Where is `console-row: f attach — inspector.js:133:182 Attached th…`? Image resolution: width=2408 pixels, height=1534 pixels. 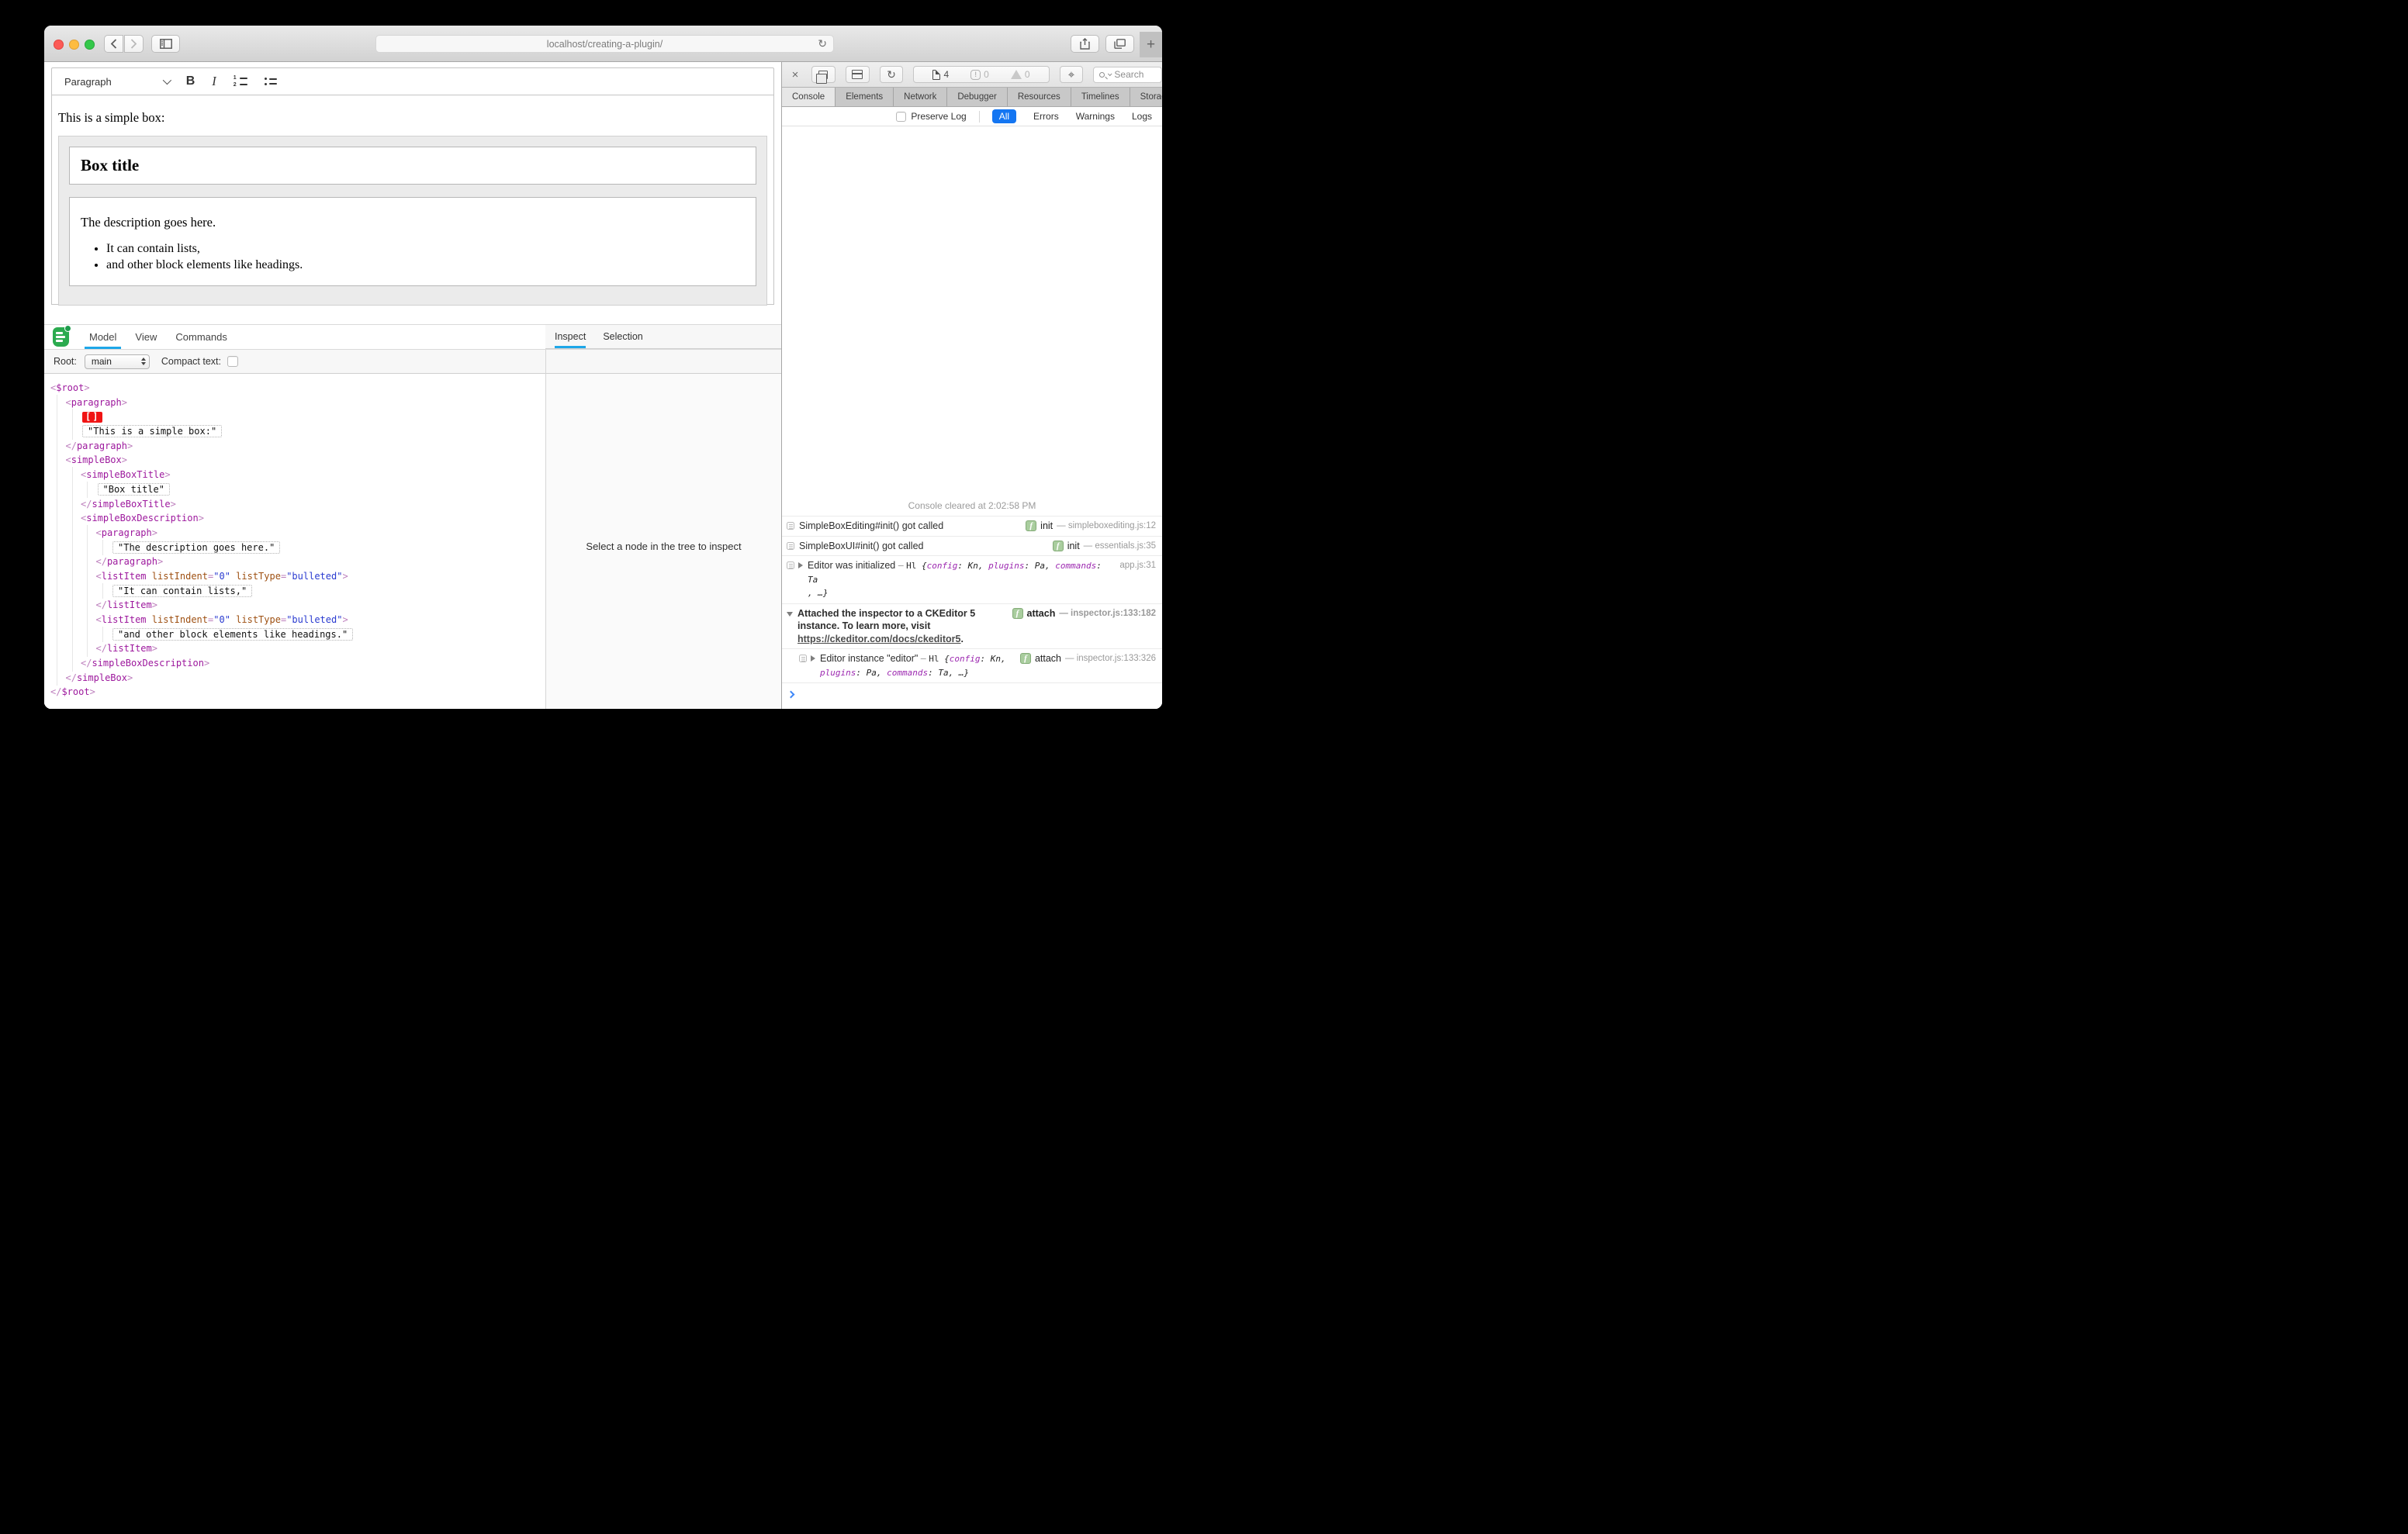
console-row: f attach — inspector.js:133:182 Attached th… is located at coordinates (972, 626).